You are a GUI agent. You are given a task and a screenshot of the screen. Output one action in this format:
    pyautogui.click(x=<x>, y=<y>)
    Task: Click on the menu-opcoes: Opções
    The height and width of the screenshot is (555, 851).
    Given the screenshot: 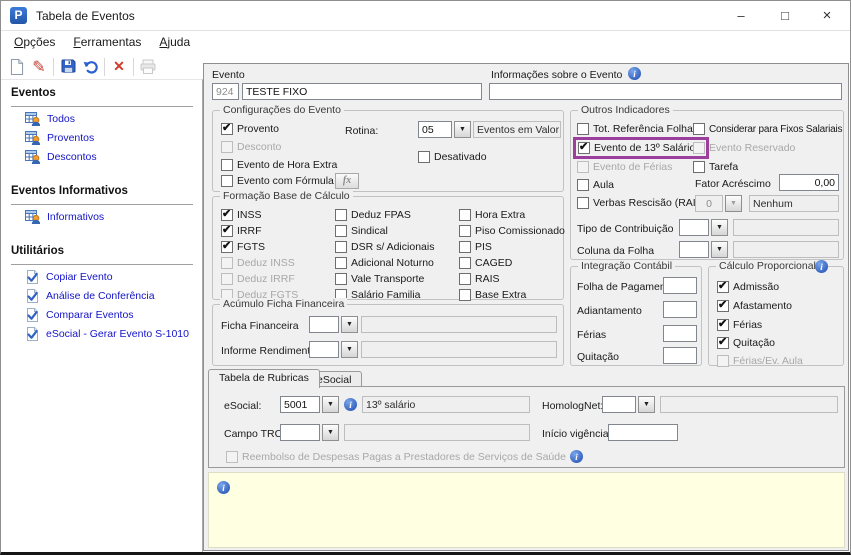 What is the action you would take?
    pyautogui.click(x=34, y=43)
    